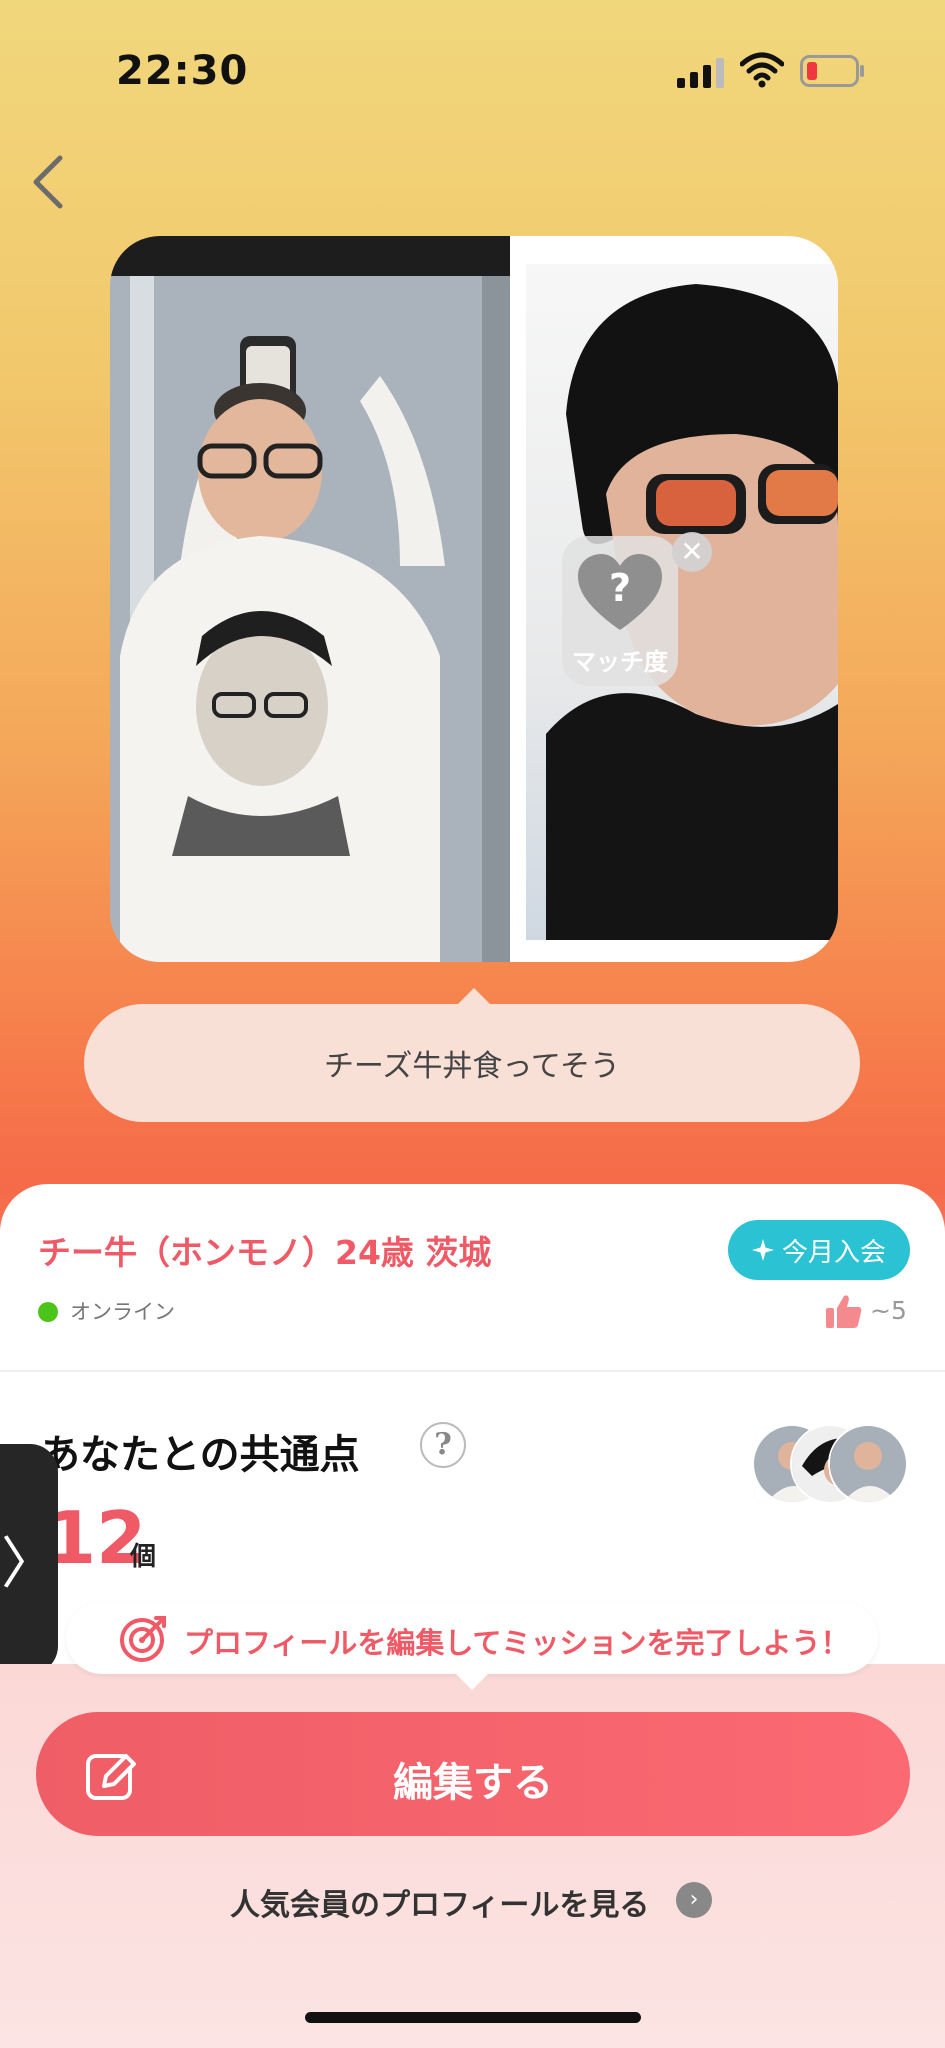  What do you see at coordinates (265, 1252) in the screenshot?
I see `profile-name-line: チー牛（ホンモノ）24歳 茨城` at bounding box center [265, 1252].